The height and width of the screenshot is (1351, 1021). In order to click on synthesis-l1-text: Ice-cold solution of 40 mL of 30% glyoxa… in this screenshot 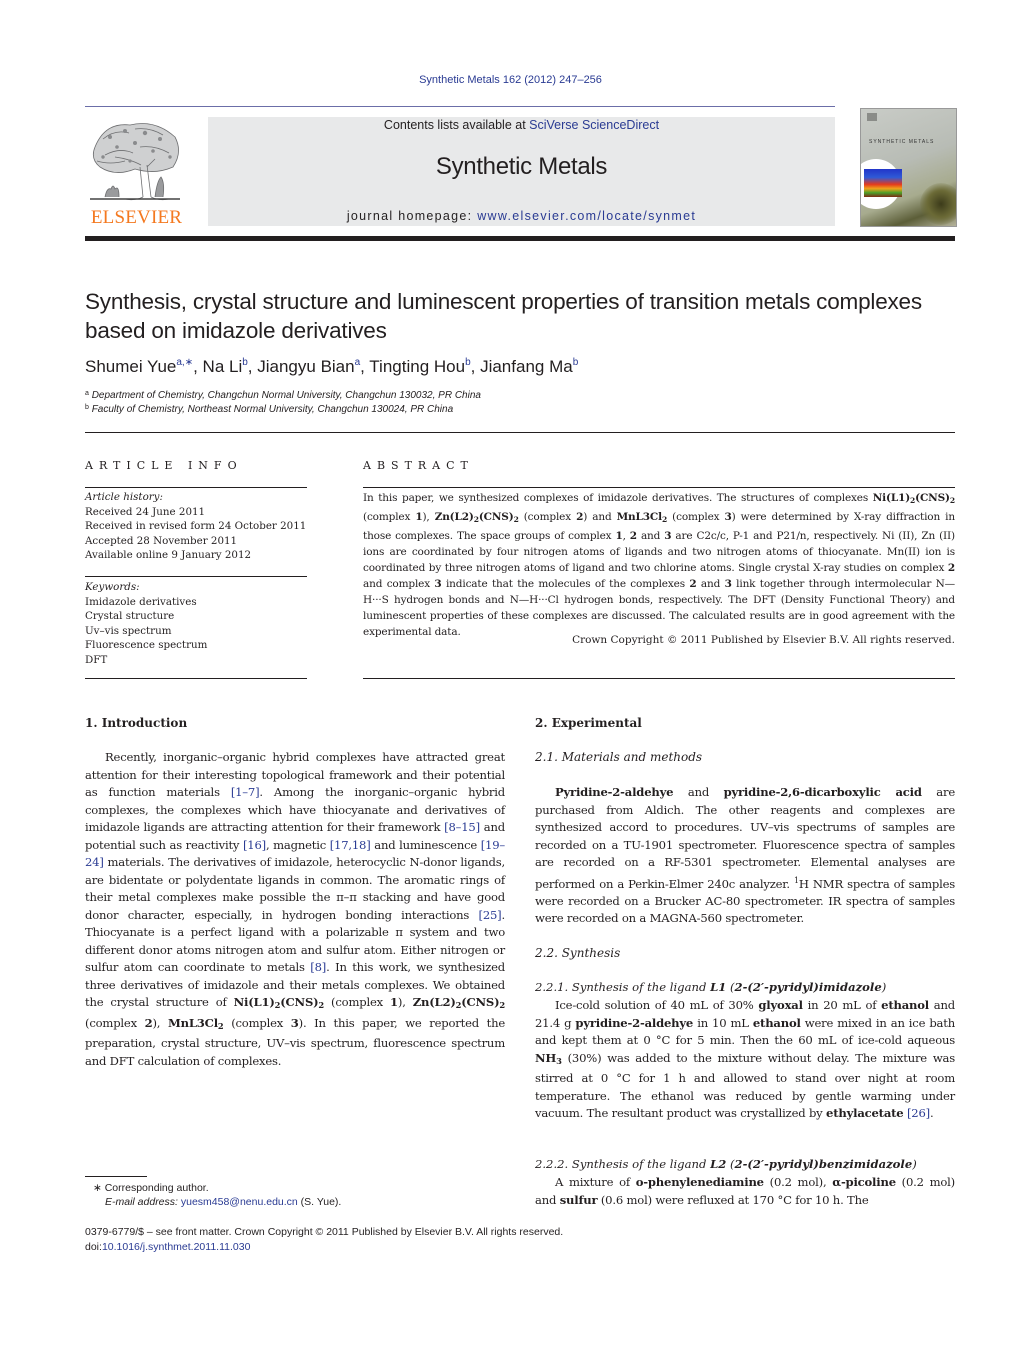, I will do `click(745, 1059)`.